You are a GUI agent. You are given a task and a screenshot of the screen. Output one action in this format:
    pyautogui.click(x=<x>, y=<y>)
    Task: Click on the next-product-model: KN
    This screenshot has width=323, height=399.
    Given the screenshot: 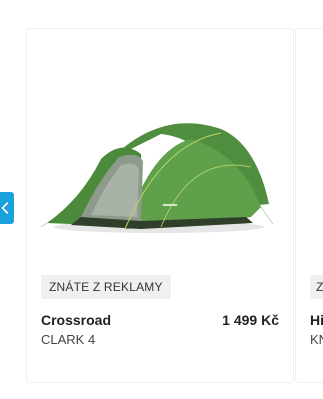 What is the action you would take?
    pyautogui.click(x=316, y=339)
    